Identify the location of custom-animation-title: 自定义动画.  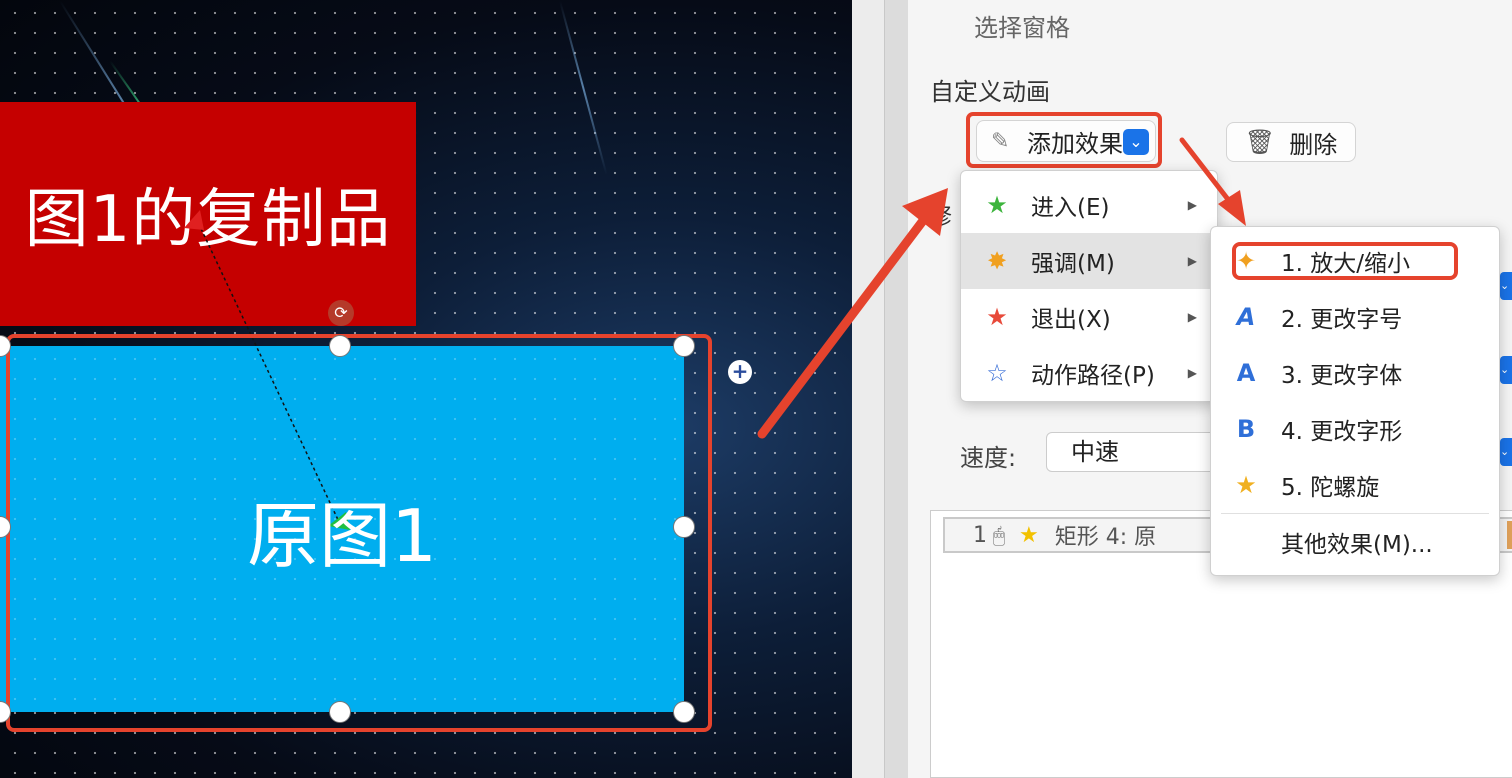
(990, 92).